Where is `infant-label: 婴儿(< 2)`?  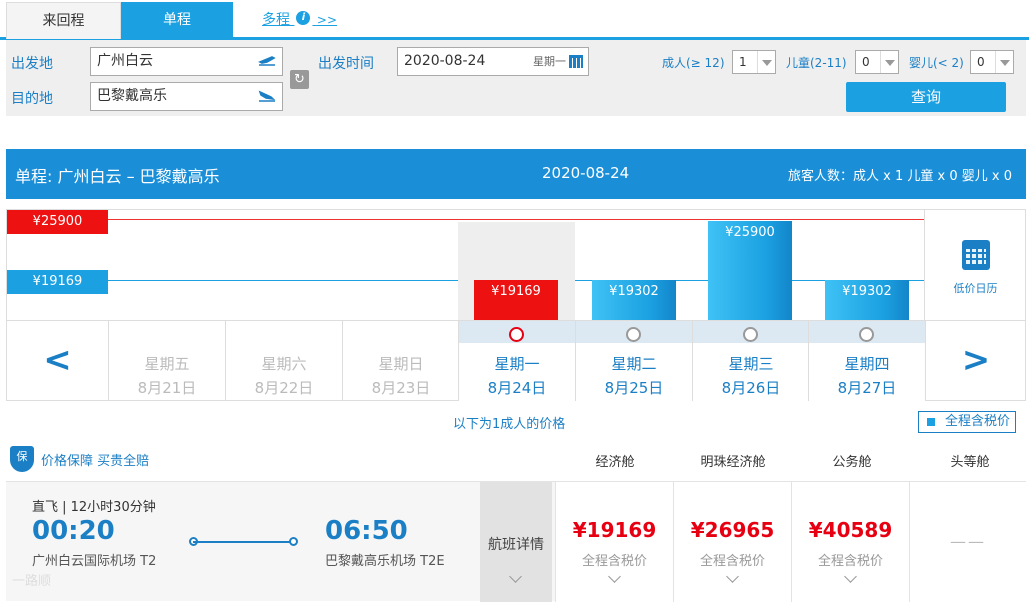 infant-label: 婴儿(< 2) is located at coordinates (936, 63).